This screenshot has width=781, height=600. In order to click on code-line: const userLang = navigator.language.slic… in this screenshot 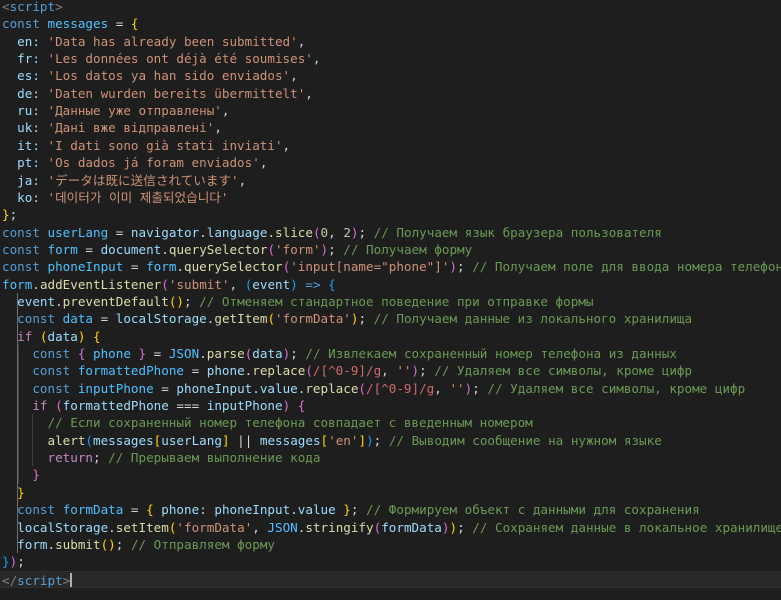, I will do `click(390, 232)`.